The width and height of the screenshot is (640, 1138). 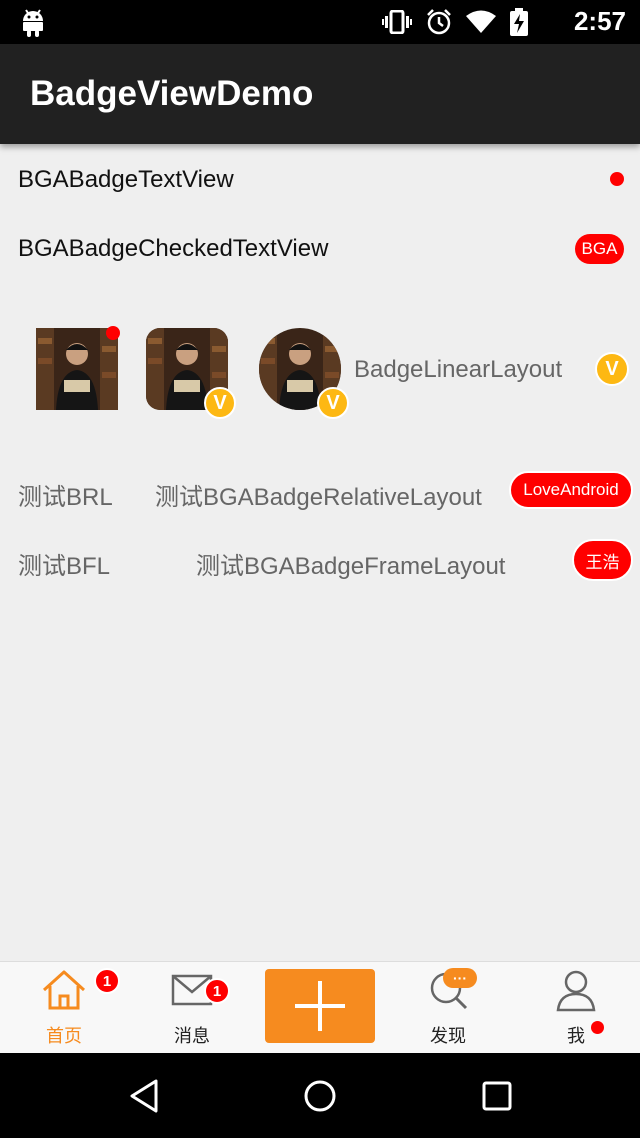 What do you see at coordinates (33, 23) in the screenshot?
I see `android-icon` at bounding box center [33, 23].